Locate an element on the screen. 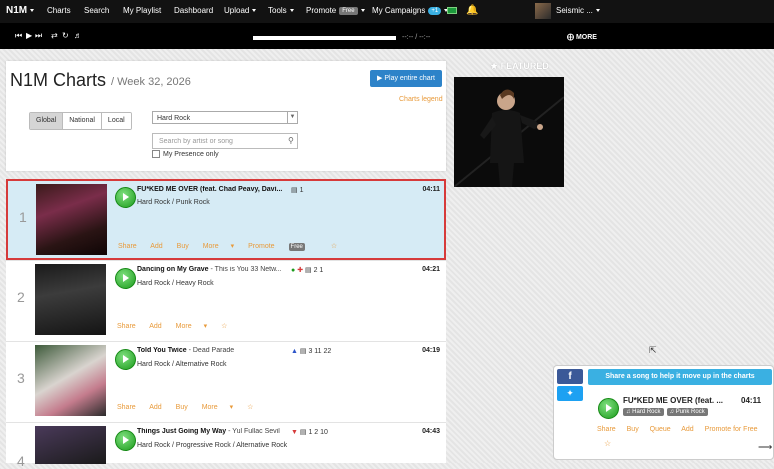 The width and height of the screenshot is (774, 469). tab-global: Global is located at coordinates (47, 121).